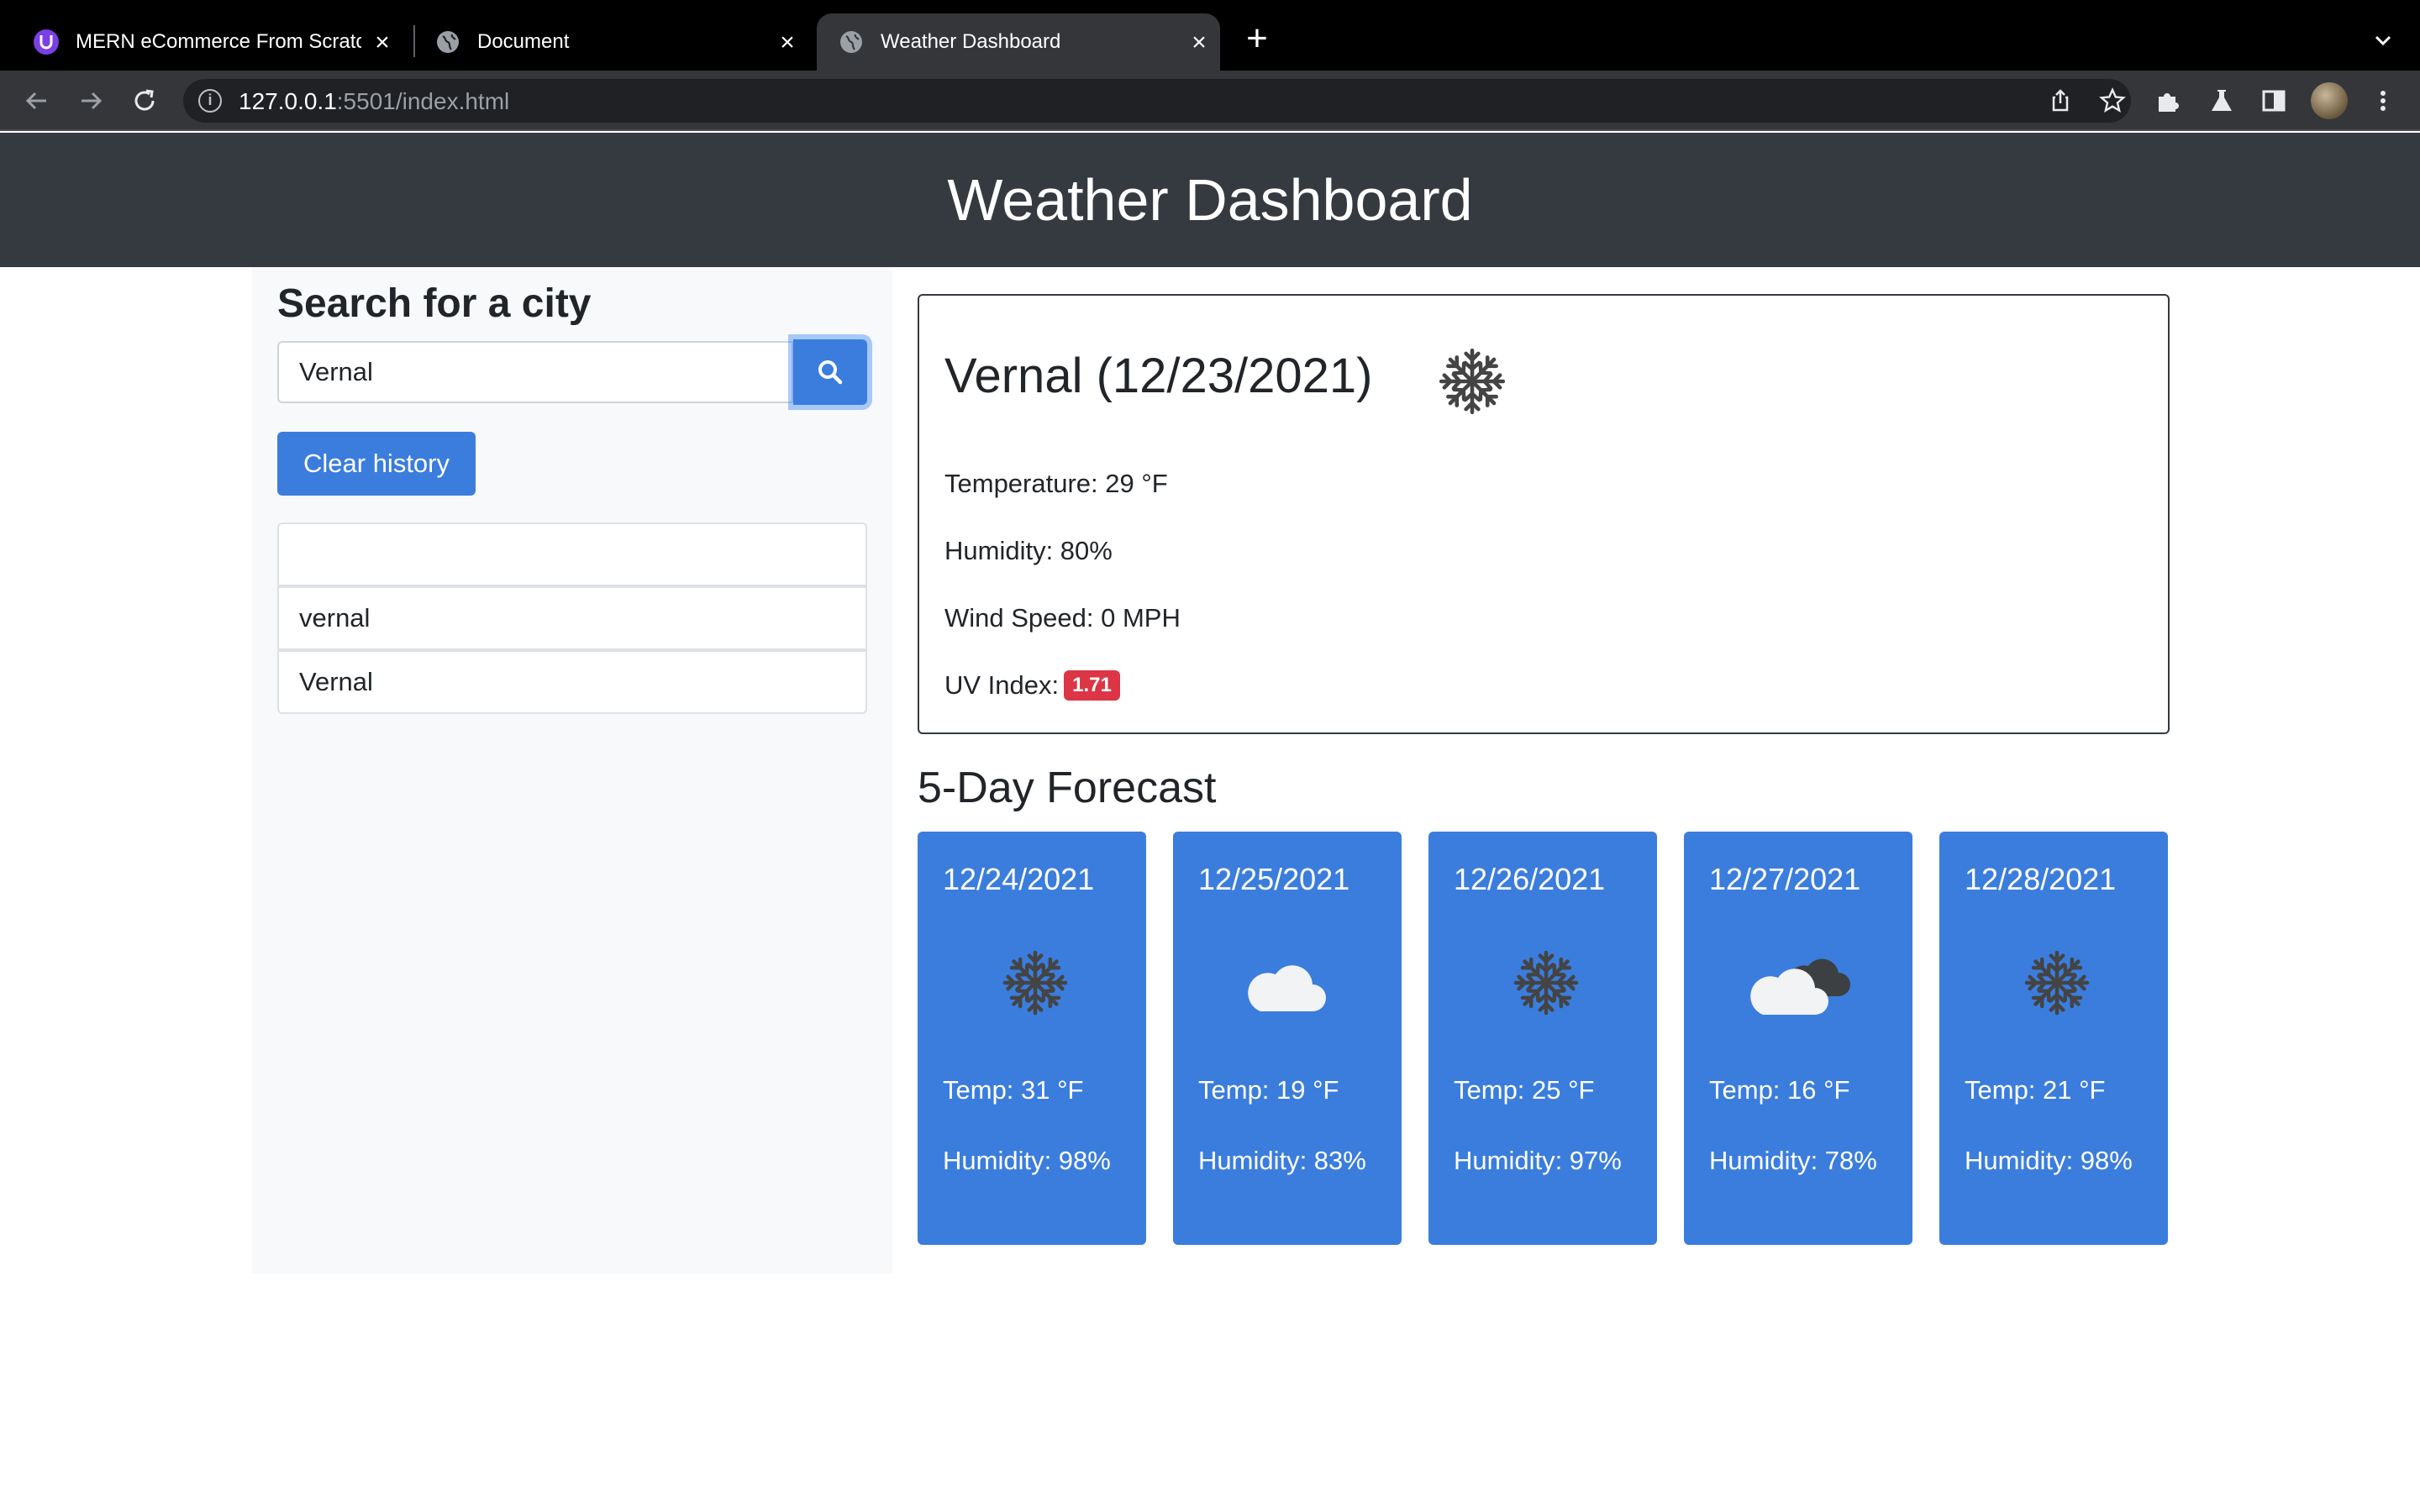 The image size is (2420, 1512). I want to click on current-uv-index: UV Index: 1.71, so click(1032, 685).